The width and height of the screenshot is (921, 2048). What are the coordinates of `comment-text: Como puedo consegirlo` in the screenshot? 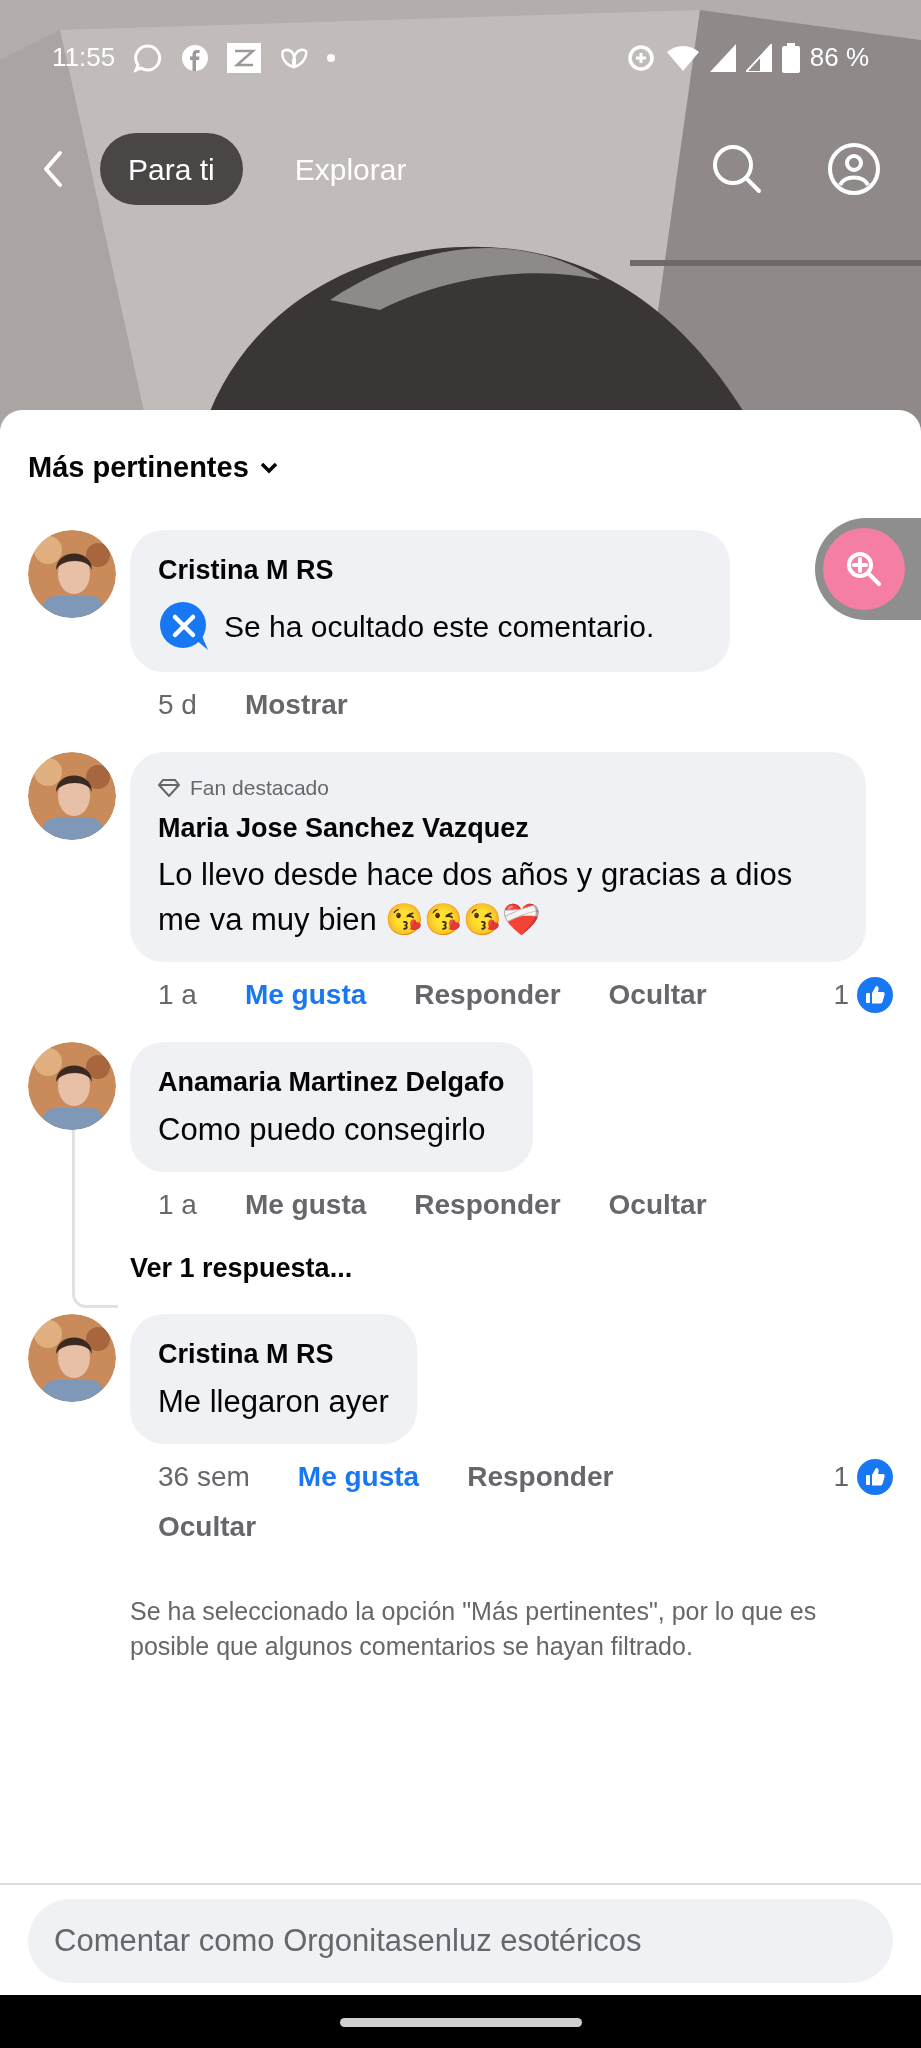 It's located at (322, 1129).